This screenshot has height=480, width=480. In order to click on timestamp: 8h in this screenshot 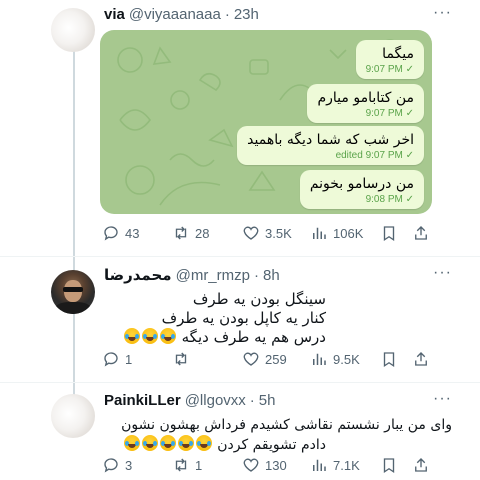, I will do `click(271, 275)`.